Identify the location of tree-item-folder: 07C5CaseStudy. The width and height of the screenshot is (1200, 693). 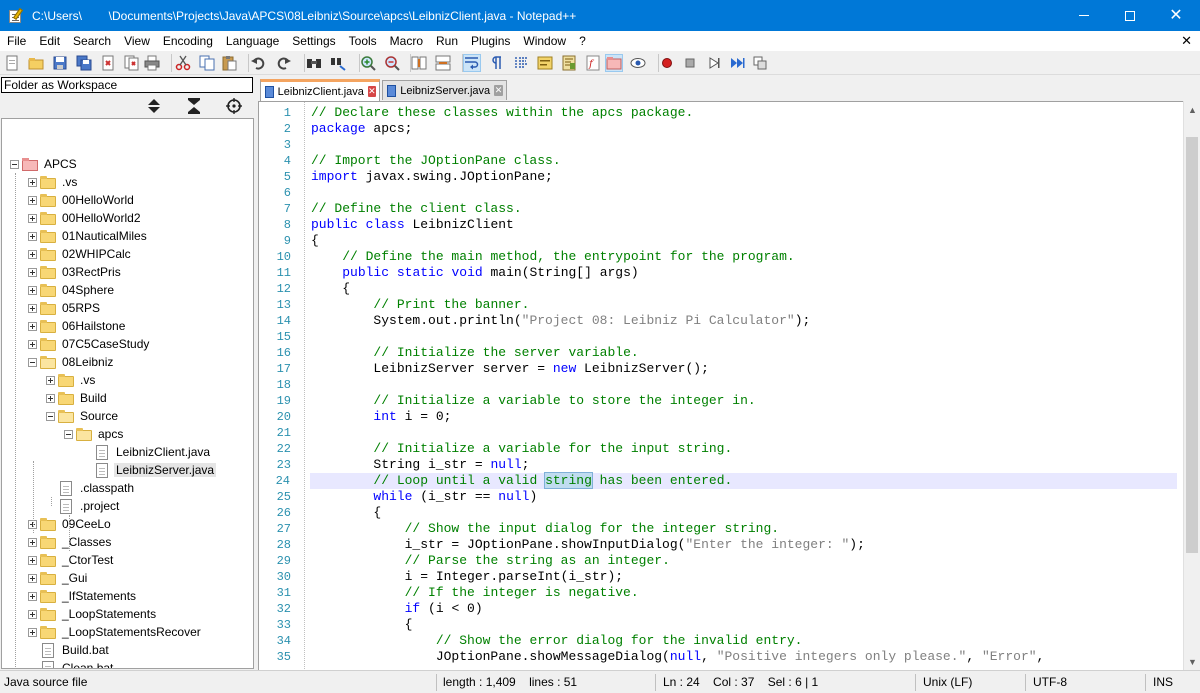
(89, 344).